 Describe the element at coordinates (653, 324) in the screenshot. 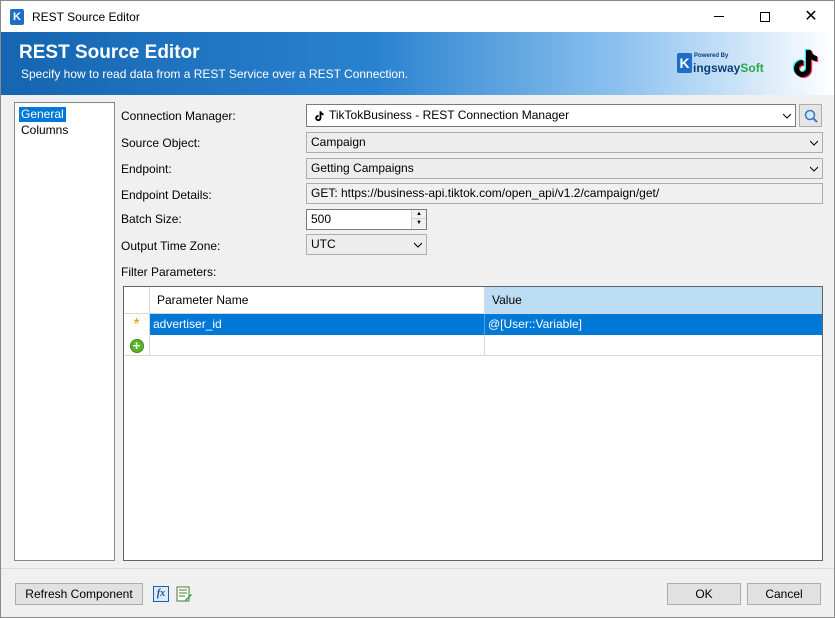

I see `cell-parameter-value: @[User::Variable]` at that location.